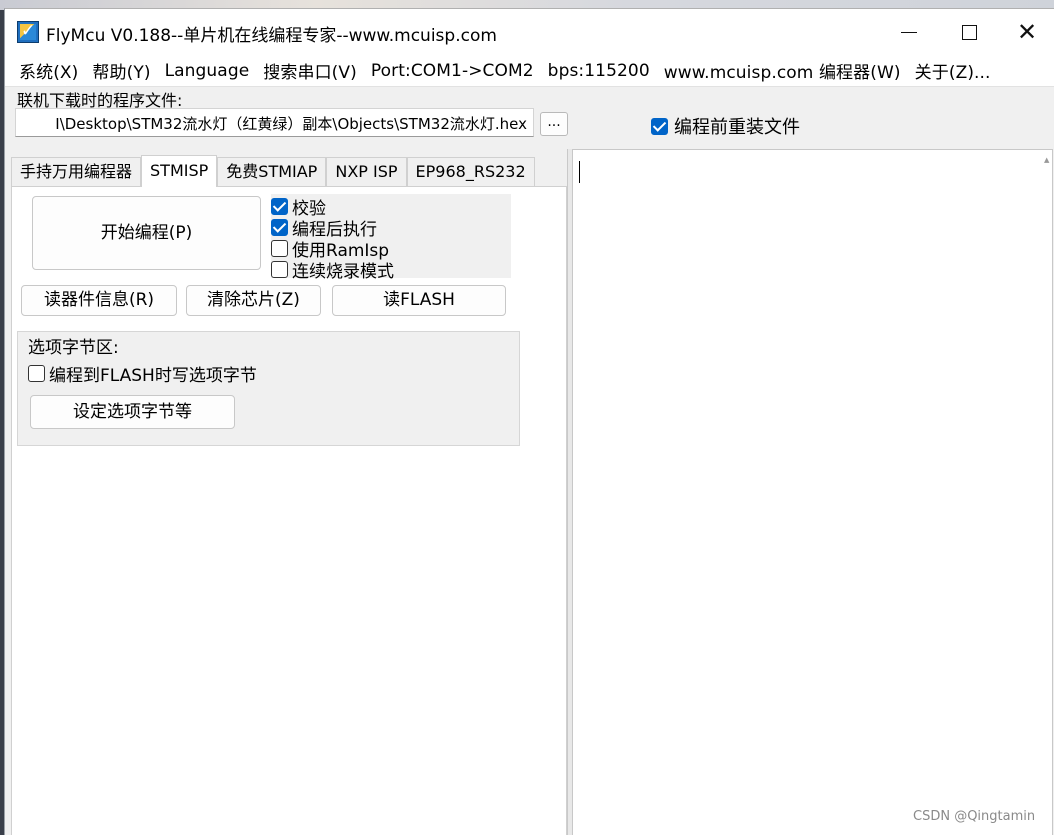 This screenshot has height=835, width=1054. I want to click on maximize-icon, so click(969, 32).